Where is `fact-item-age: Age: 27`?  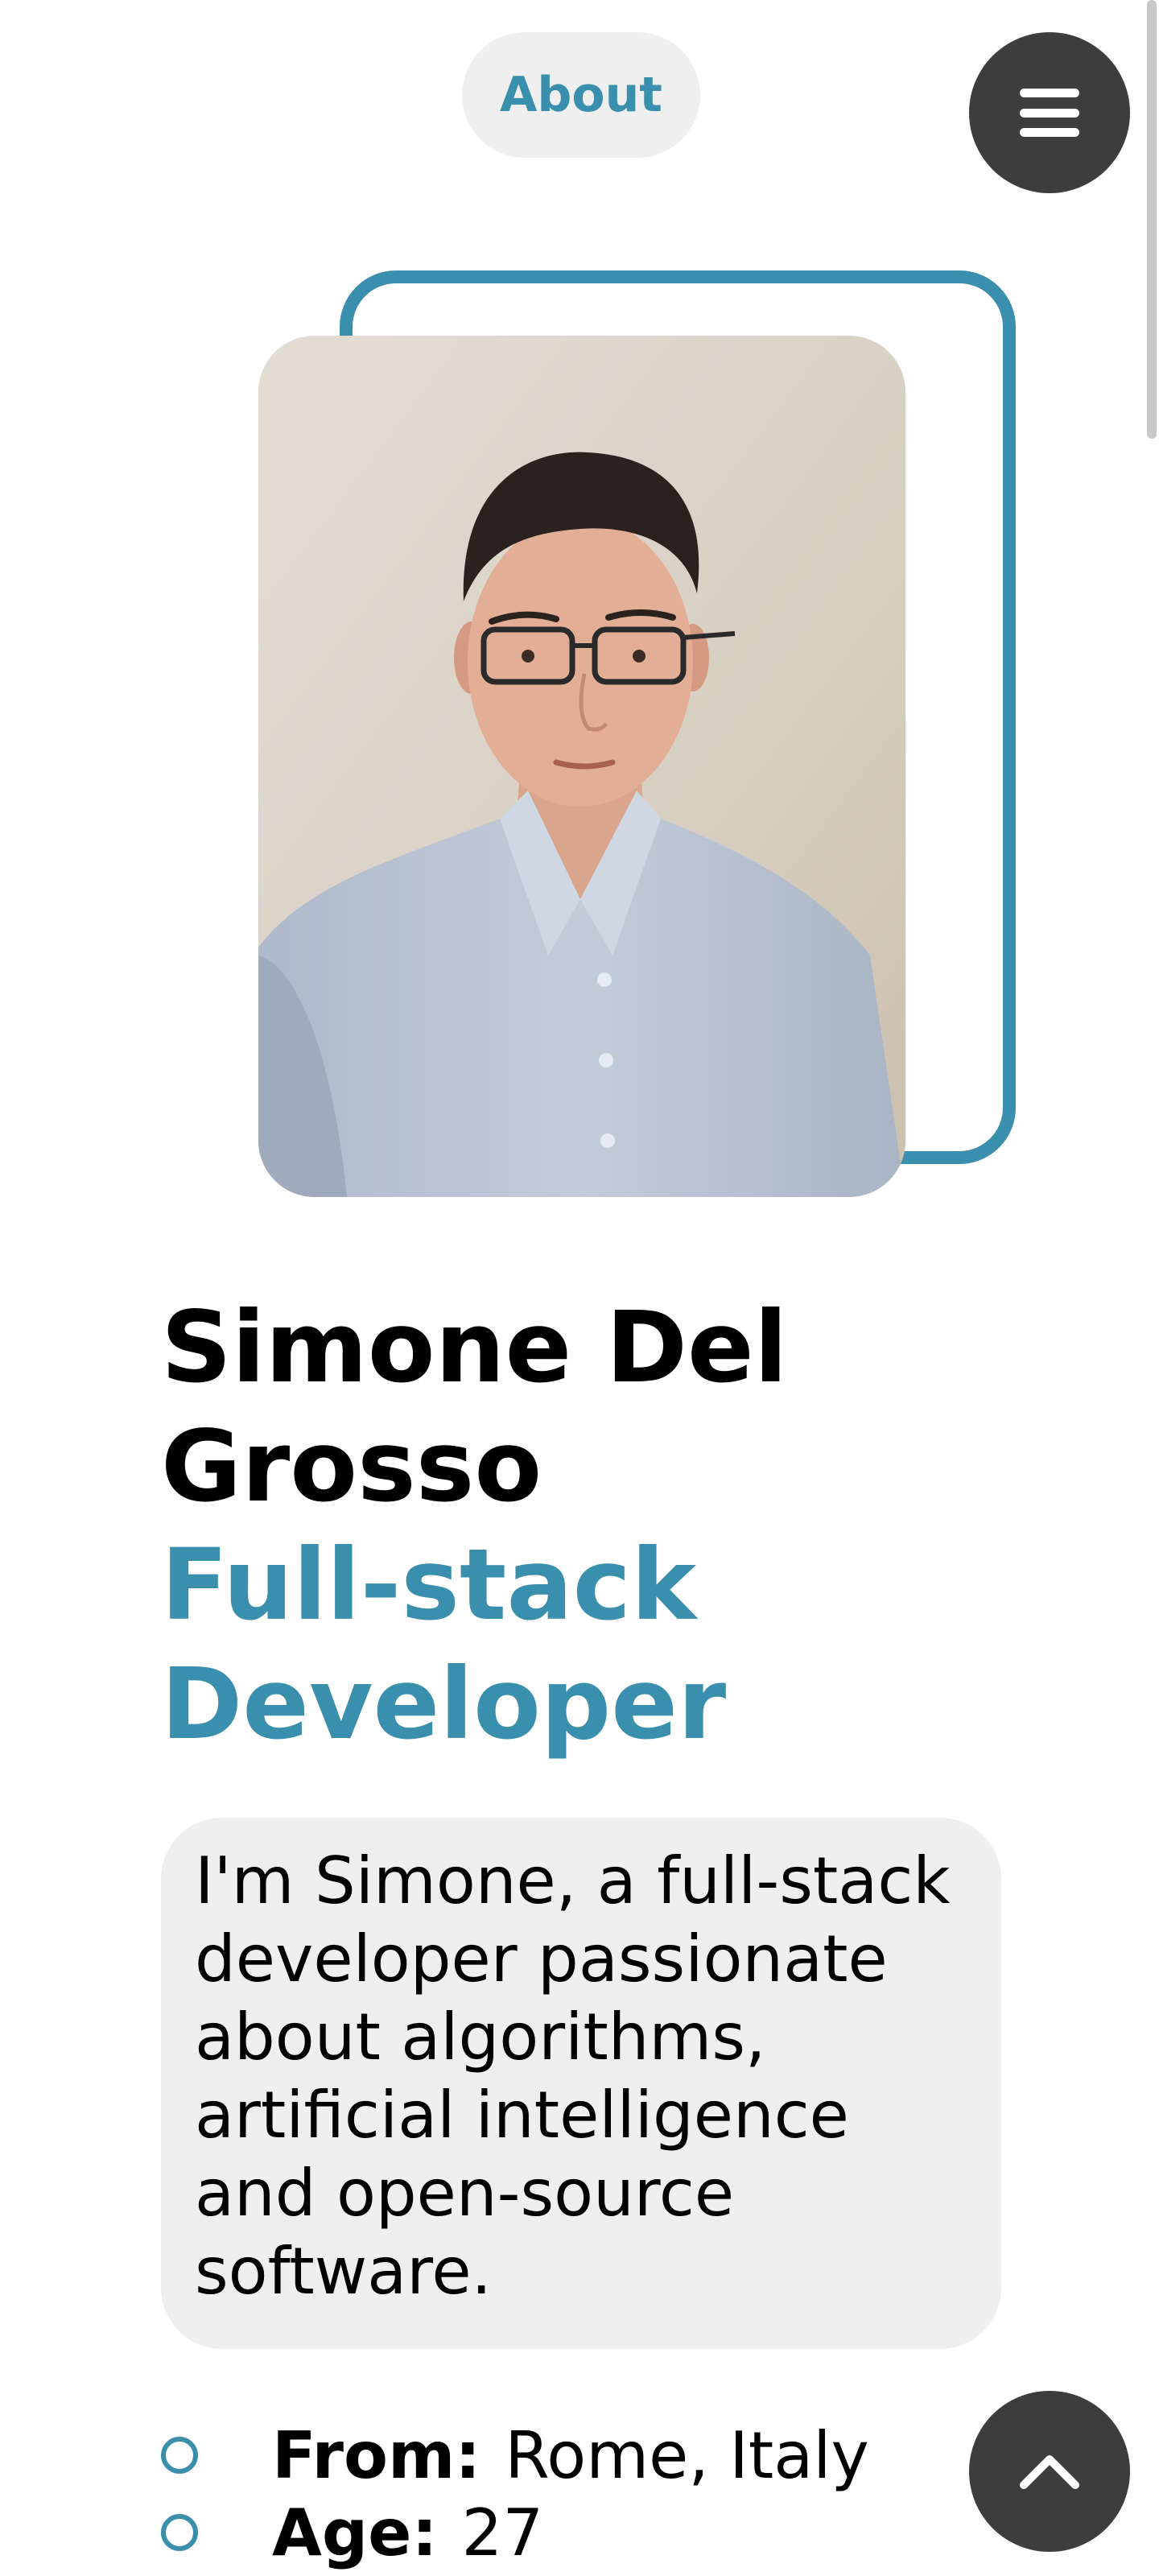 fact-item-age: Age: 27 is located at coordinates (515, 2532).